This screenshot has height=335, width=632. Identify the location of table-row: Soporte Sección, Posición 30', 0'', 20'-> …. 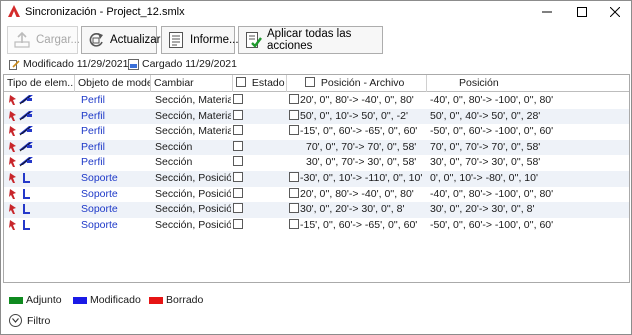
(316, 210).